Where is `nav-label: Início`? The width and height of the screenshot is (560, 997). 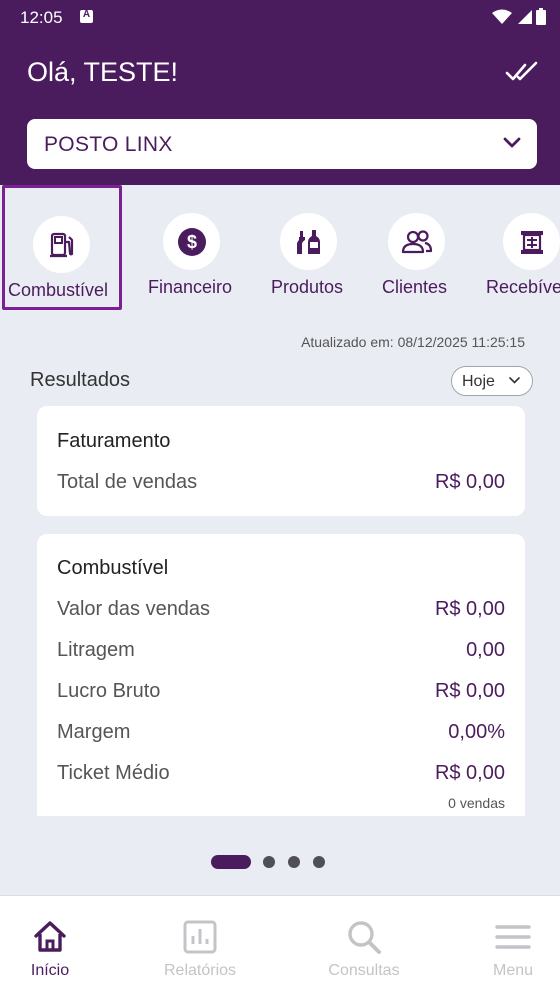
nav-label: Início is located at coordinates (50, 970).